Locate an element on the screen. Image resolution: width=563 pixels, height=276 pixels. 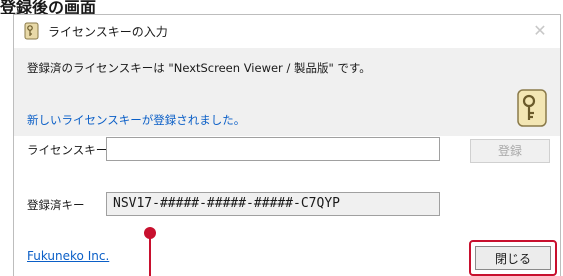
registered-key-label: 登録済キー is located at coordinates (56, 205).